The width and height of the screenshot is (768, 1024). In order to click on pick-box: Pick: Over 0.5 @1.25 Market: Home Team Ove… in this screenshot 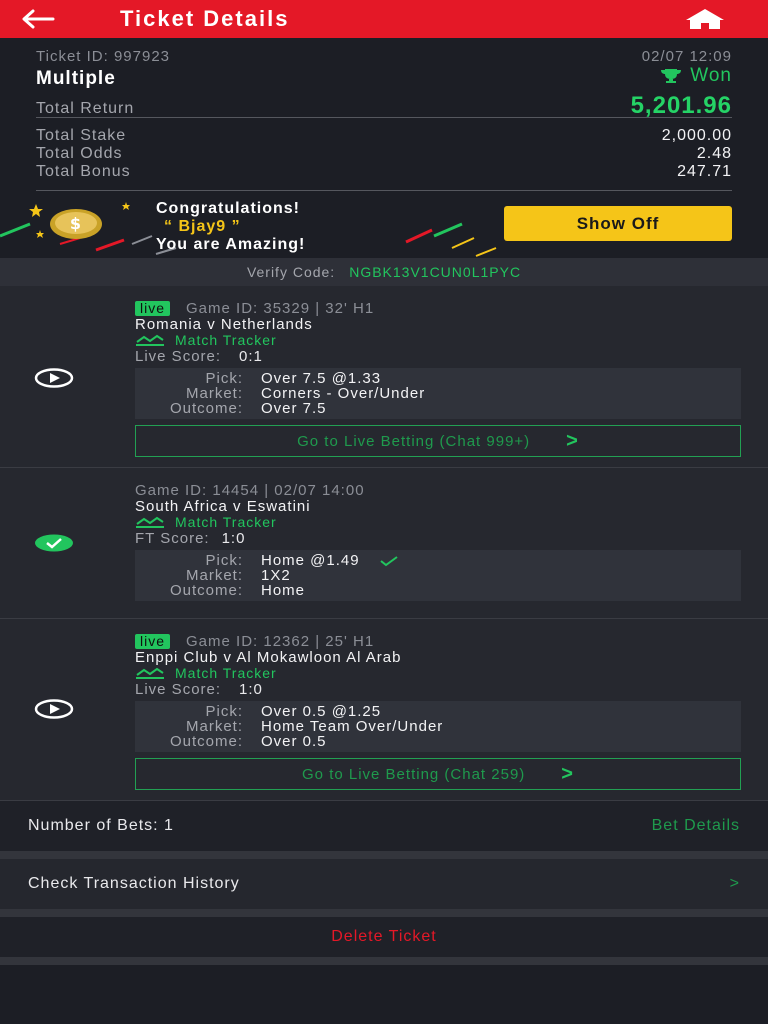, I will do `click(438, 726)`.